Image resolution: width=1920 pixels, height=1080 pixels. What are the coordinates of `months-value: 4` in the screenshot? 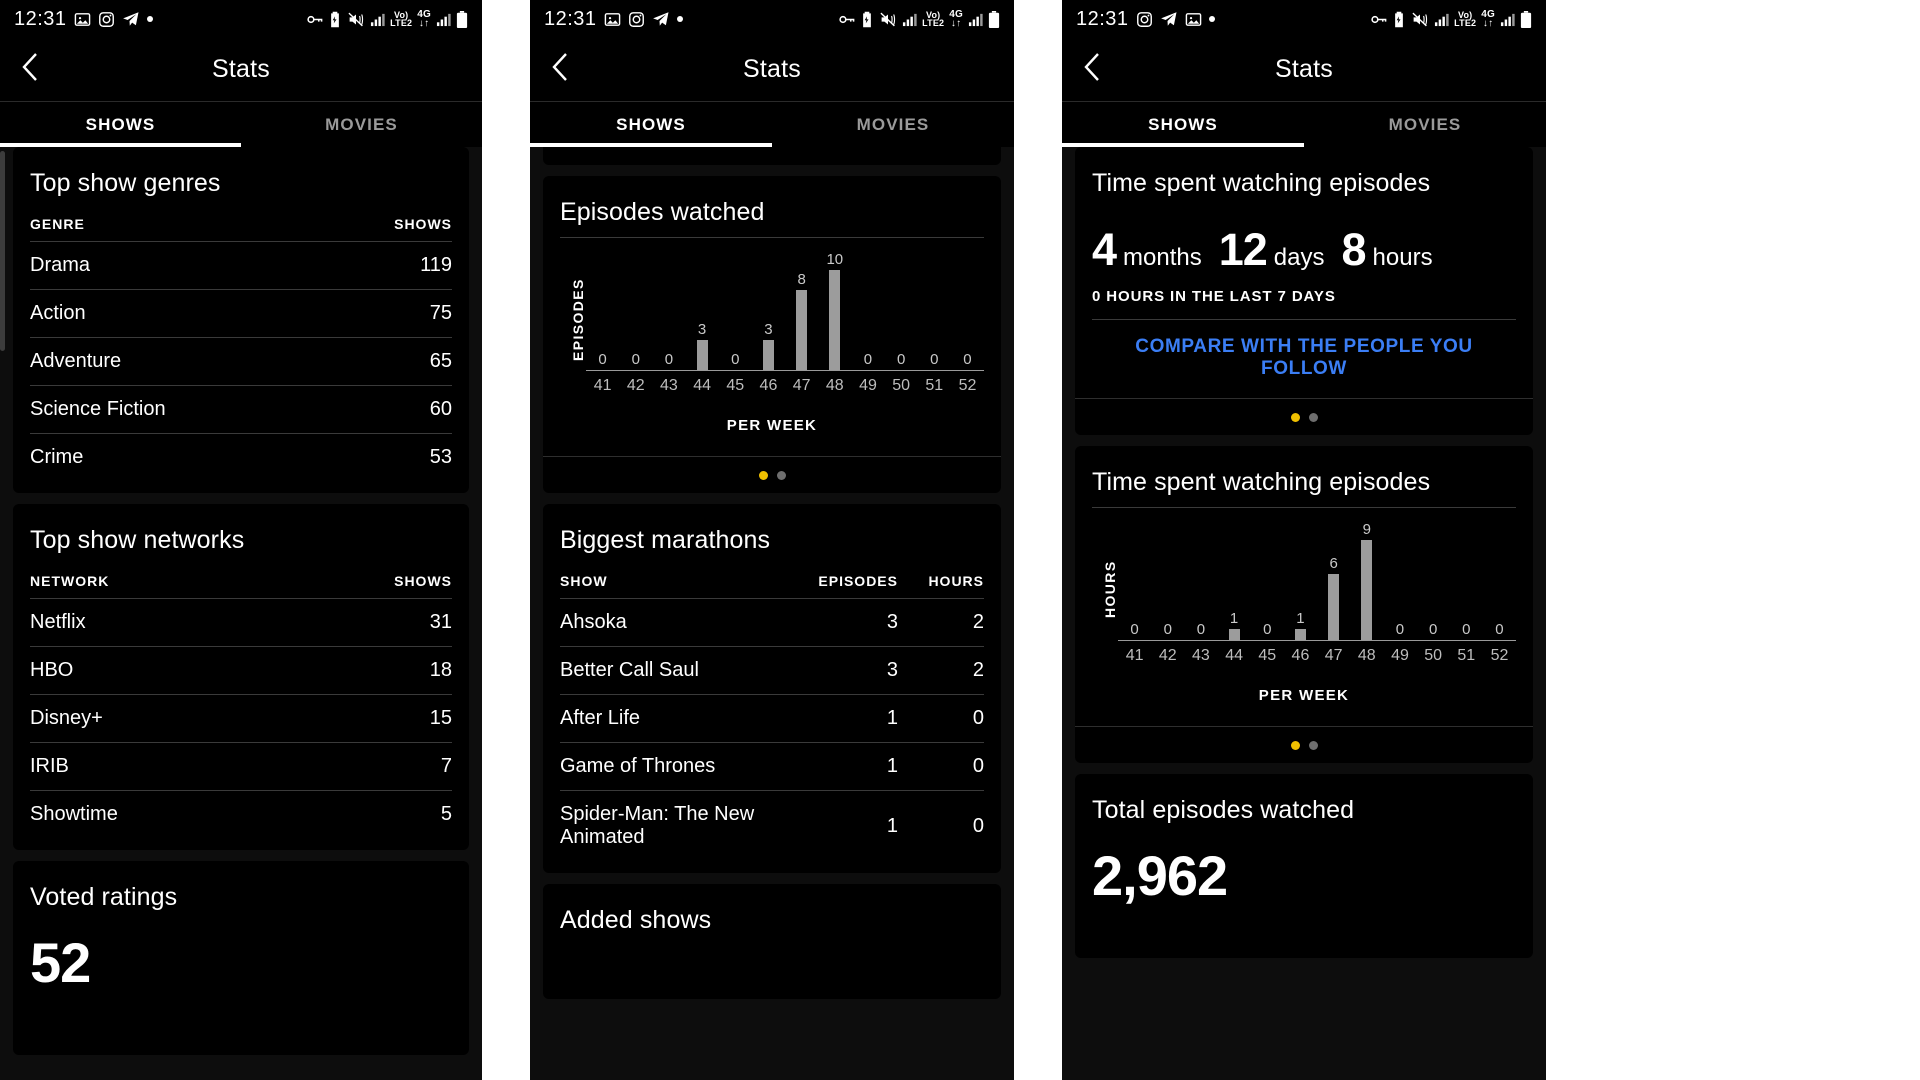 It's located at (1104, 249).